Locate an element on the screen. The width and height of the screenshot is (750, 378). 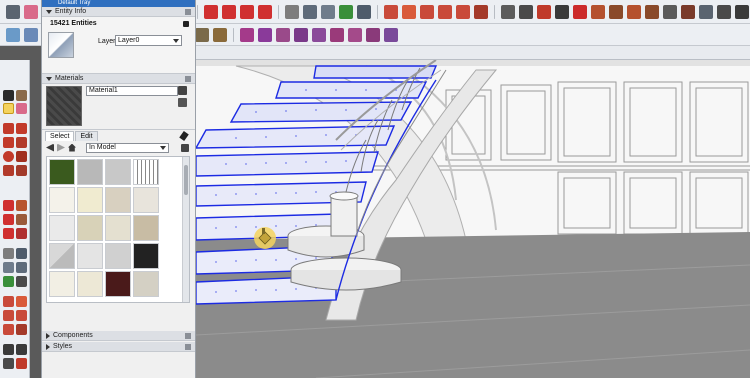
polygon-icon is located at coordinates (21, 156).